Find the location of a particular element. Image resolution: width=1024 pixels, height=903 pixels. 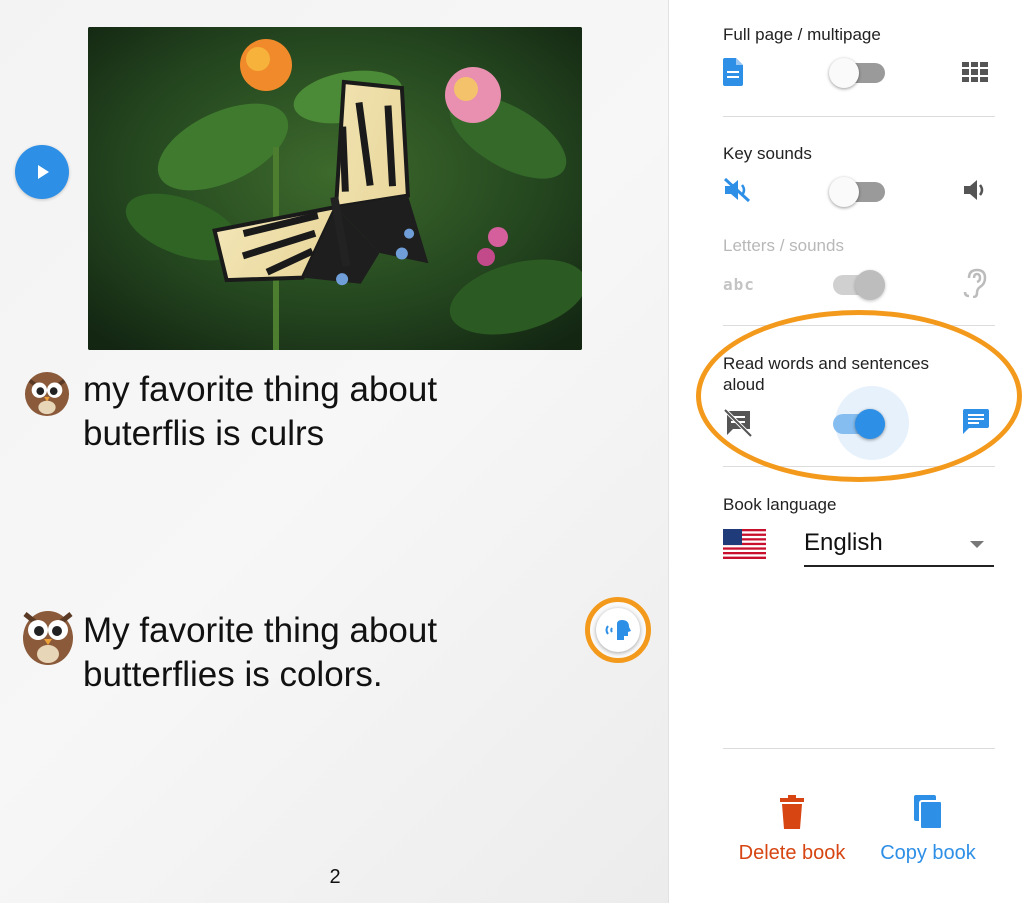

full-page-toggle is located at coordinates (857, 72).